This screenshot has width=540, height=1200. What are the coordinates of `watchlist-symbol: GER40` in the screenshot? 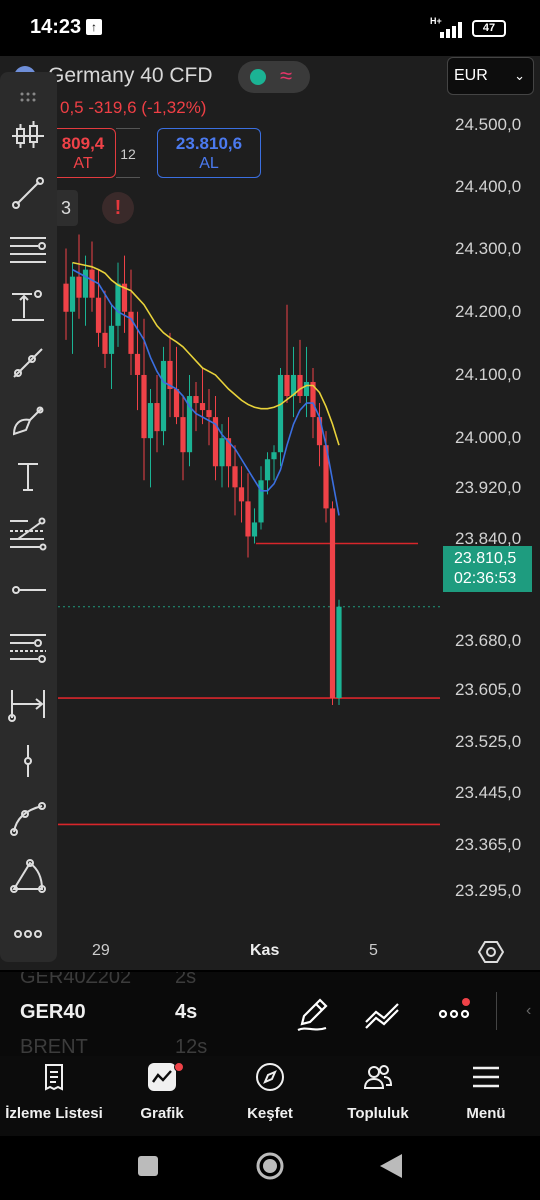 It's located at (53, 1012).